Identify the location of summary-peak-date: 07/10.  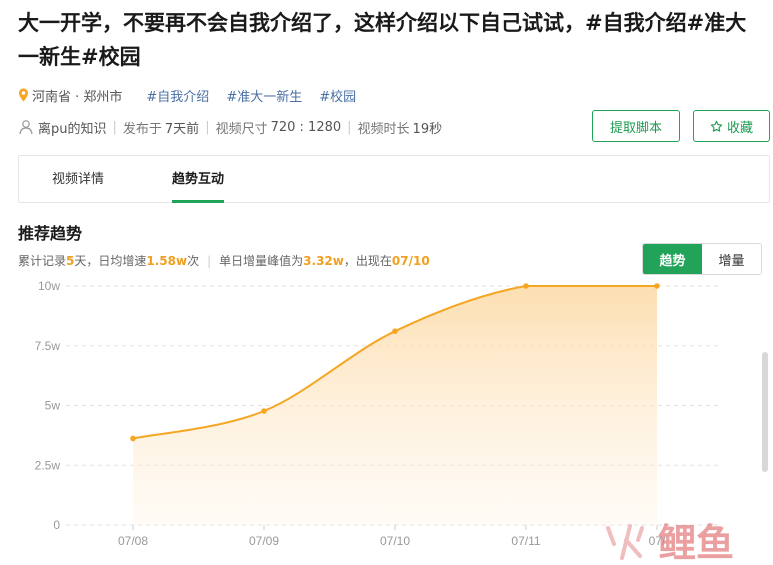
(410, 261).